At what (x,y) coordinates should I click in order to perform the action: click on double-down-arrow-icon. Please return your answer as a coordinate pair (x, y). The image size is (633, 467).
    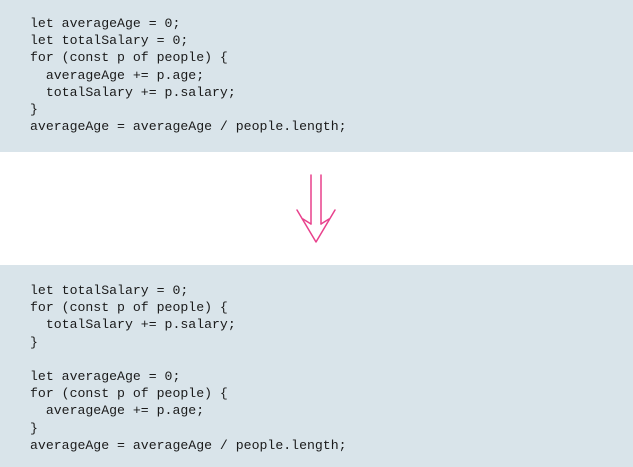
    Looking at the image, I should click on (316, 208).